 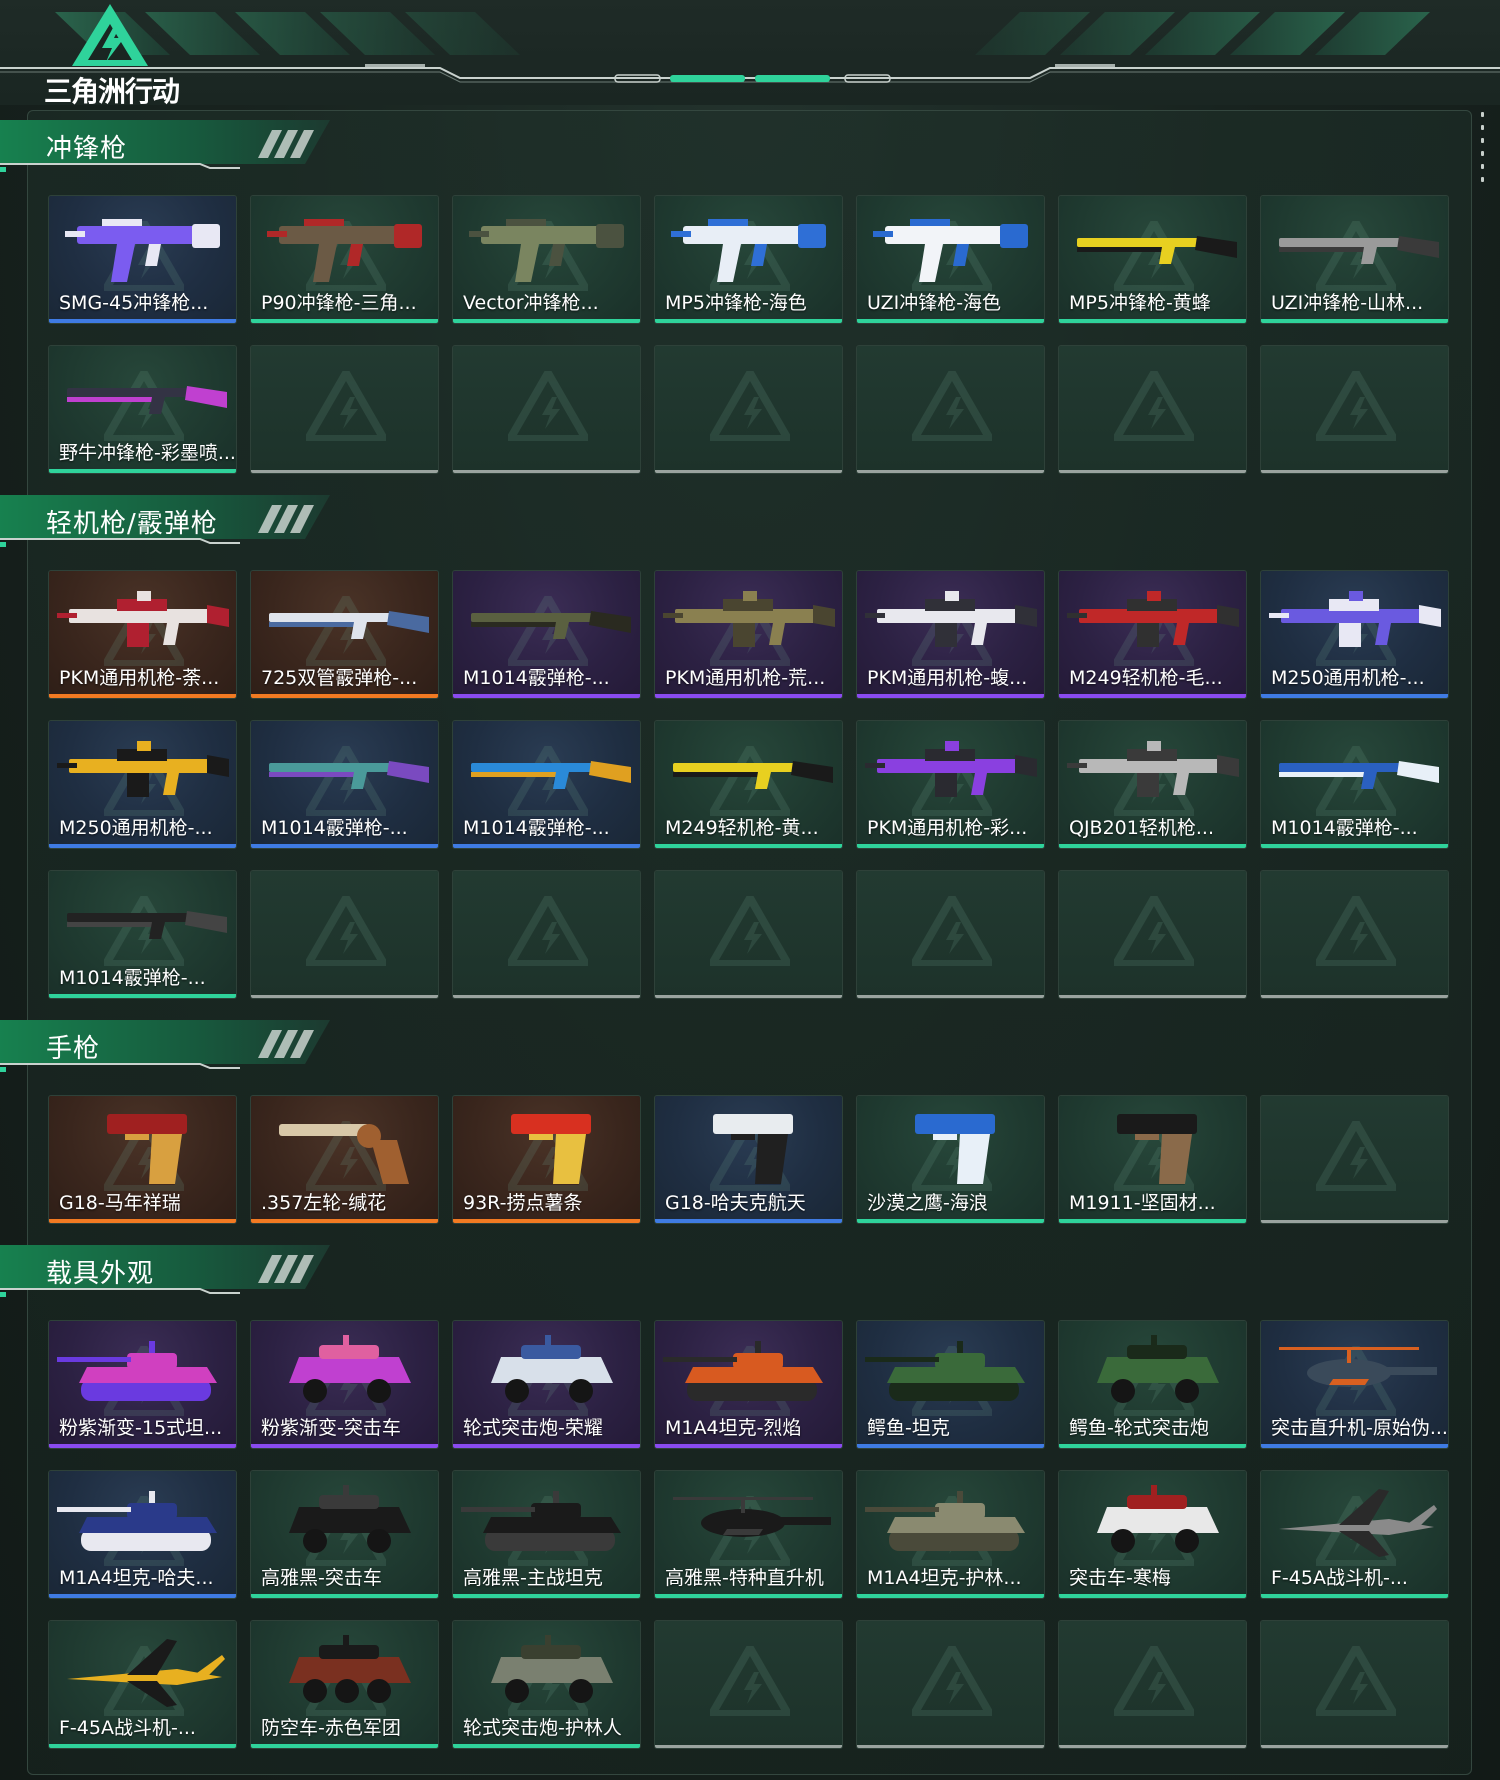 I want to click on item-name: 鳄鱼-轮式突击炮, so click(x=1139, y=1428).